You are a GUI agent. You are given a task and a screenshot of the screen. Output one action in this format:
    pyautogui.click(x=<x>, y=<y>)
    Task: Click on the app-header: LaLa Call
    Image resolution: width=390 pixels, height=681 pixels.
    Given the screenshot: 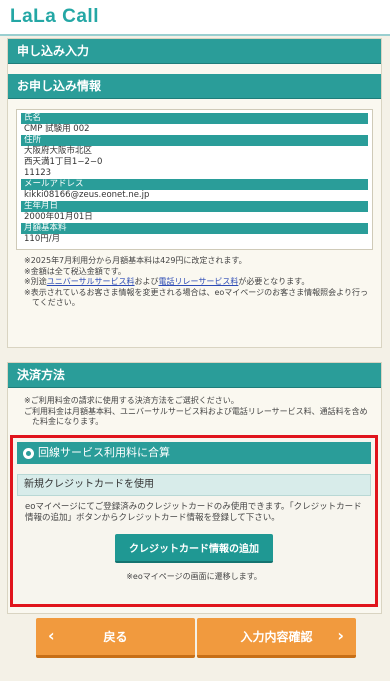 What is the action you would take?
    pyautogui.click(x=195, y=18)
    